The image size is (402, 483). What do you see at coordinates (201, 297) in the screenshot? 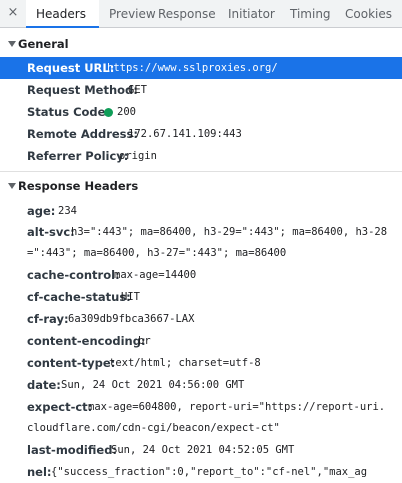
I see `response-header-row: cf-cache-status: HIT` at bounding box center [201, 297].